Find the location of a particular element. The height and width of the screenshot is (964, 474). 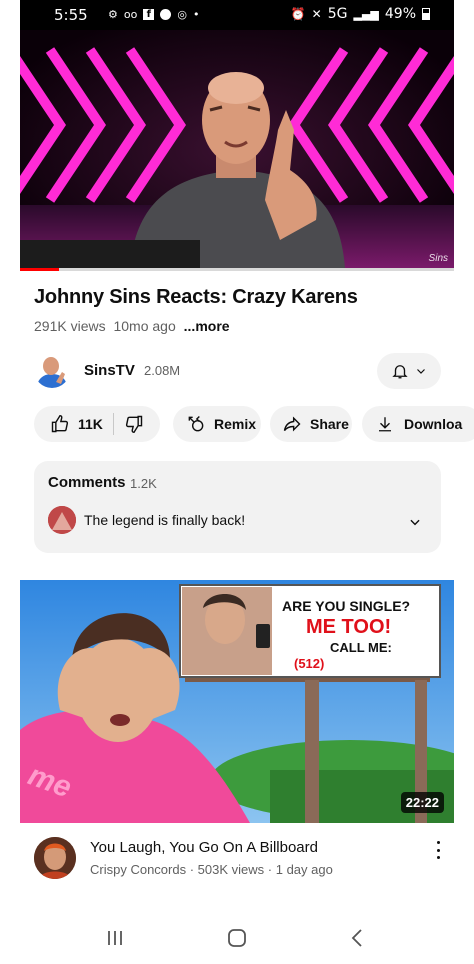

battery-icon is located at coordinates (426, 14).